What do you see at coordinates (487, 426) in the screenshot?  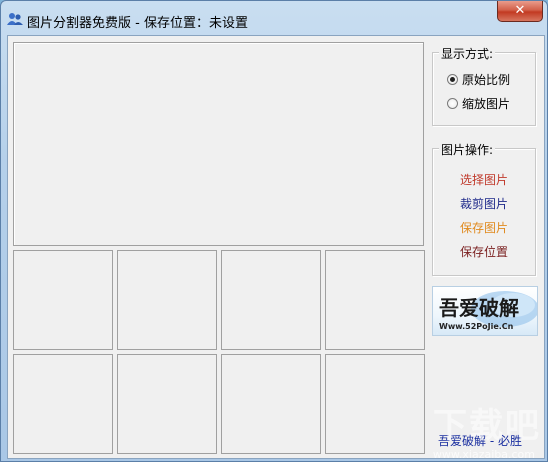 I see `watermark-logo: 下载吧` at bounding box center [487, 426].